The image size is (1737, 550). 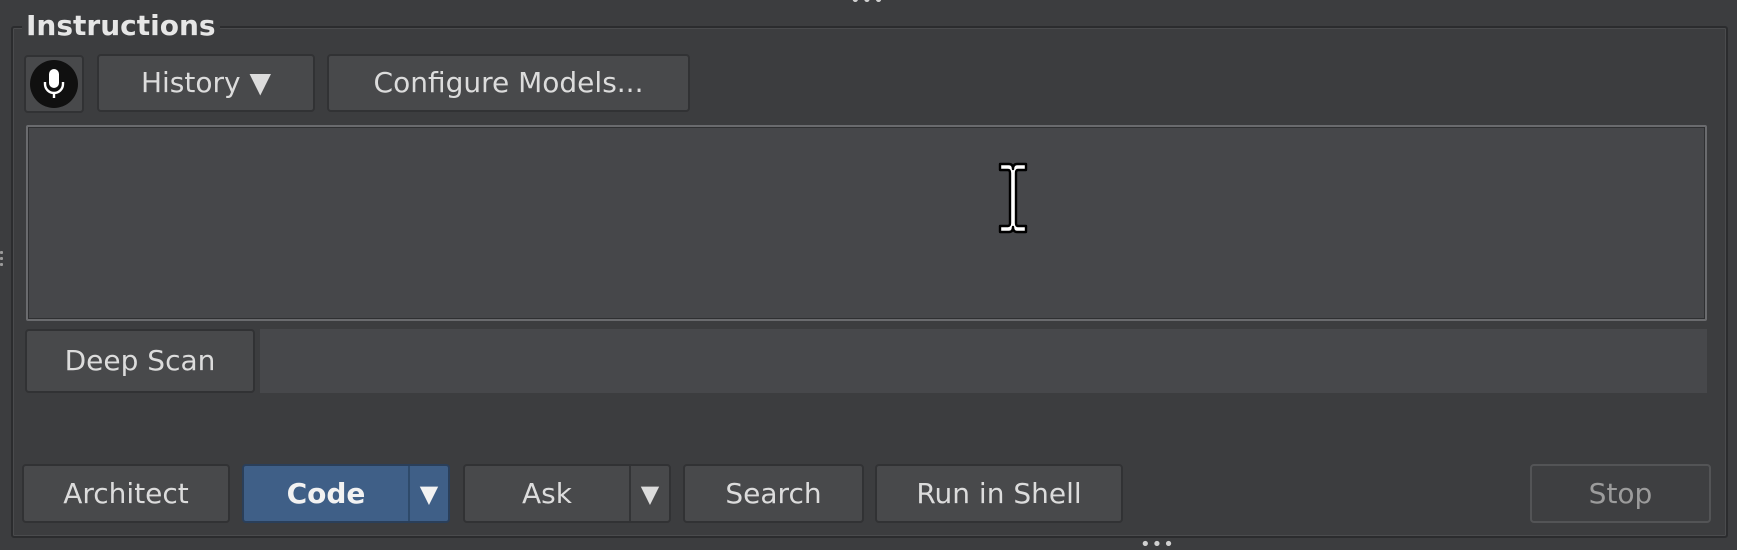 What do you see at coordinates (1157, 543) in the screenshot?
I see `bottom-resize-handle: •••` at bounding box center [1157, 543].